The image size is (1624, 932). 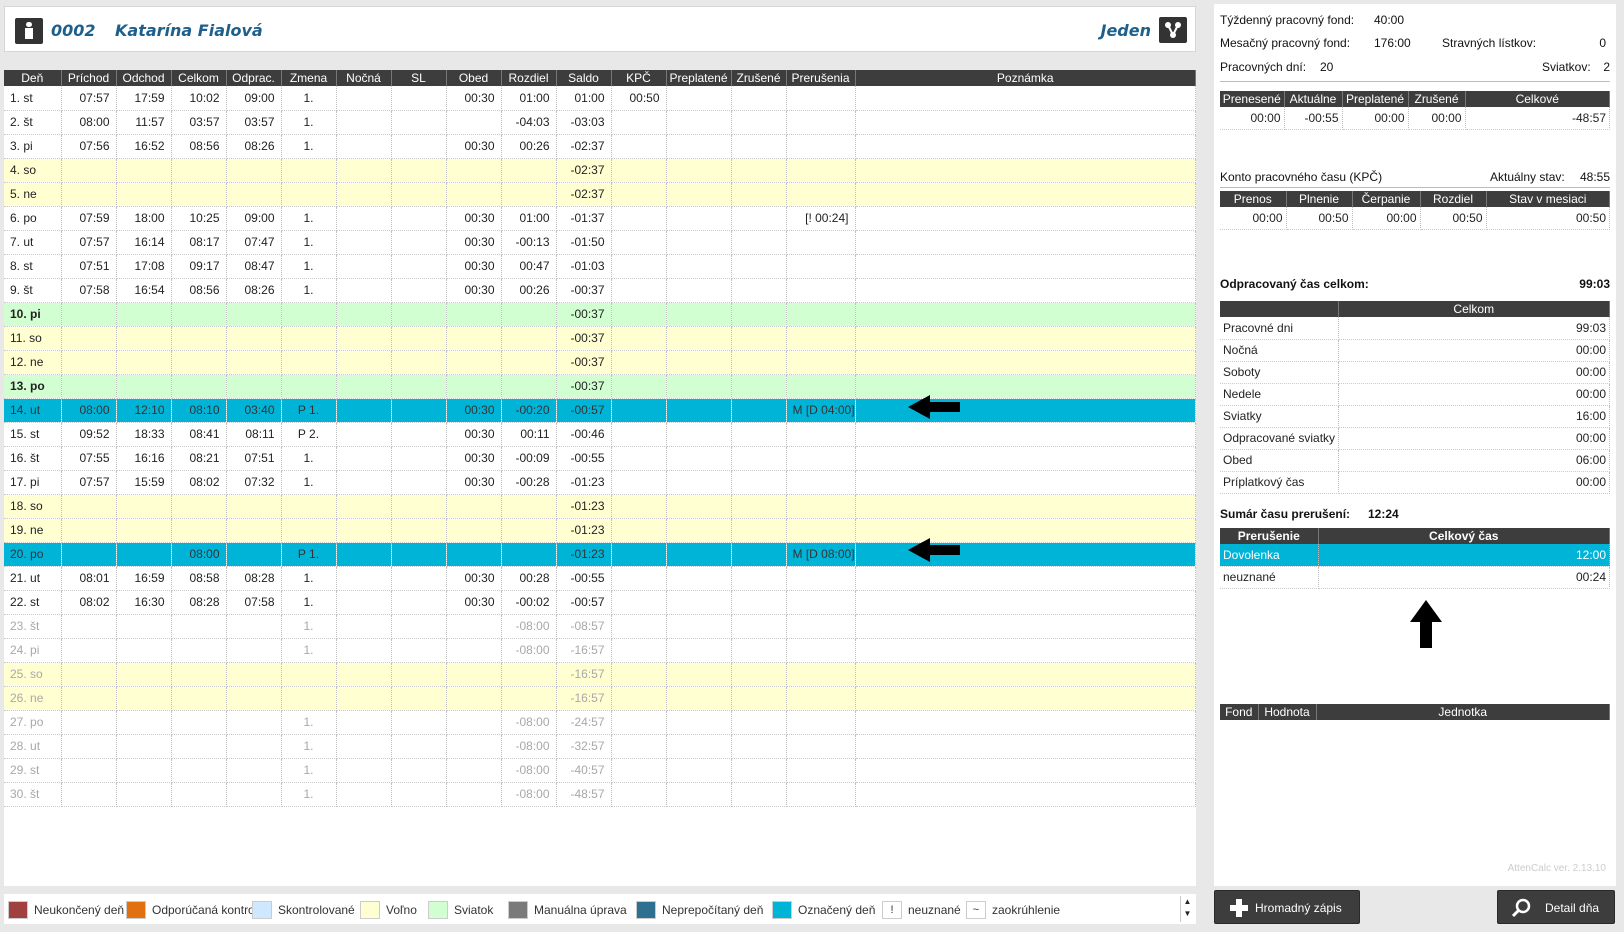 I want to click on table-cell: -08:00, so click(x=529, y=794).